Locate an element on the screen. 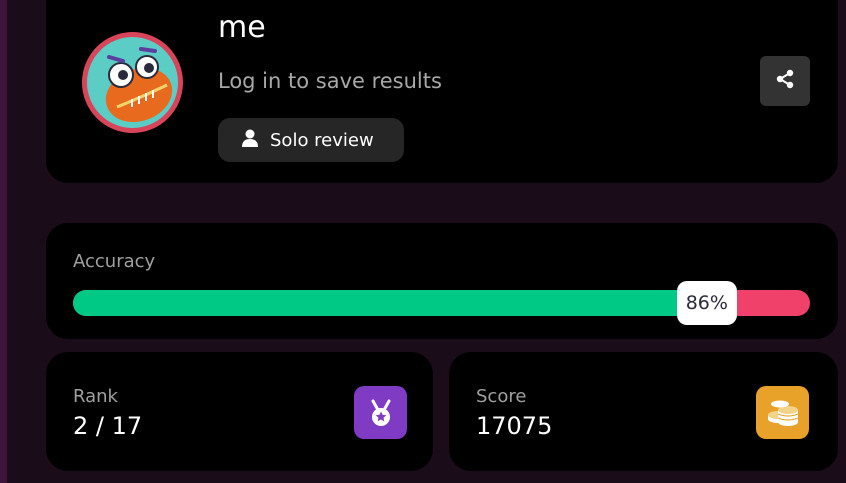  solo-review-button: Solo review is located at coordinates (311, 140).